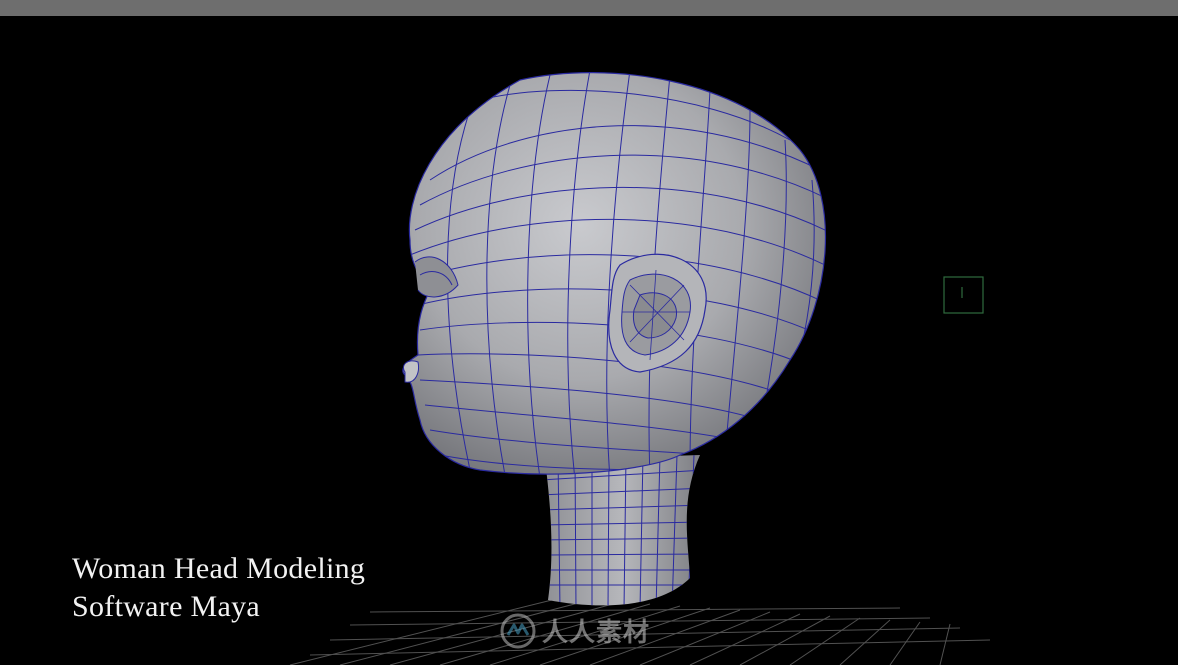 This screenshot has height=665, width=1178. Describe the element at coordinates (518, 630) in the screenshot. I see `rr-logo-icon` at that location.